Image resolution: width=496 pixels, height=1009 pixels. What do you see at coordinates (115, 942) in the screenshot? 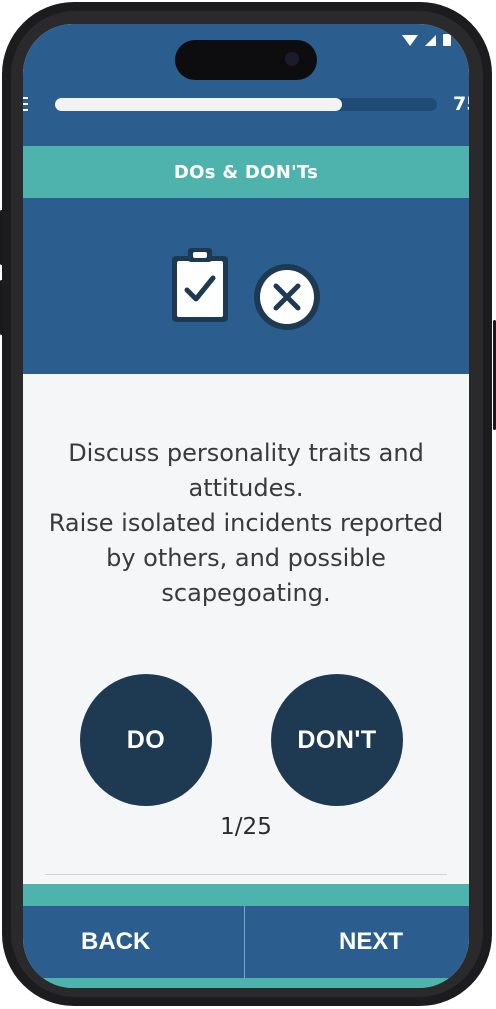
I see `back-button: BACK` at bounding box center [115, 942].